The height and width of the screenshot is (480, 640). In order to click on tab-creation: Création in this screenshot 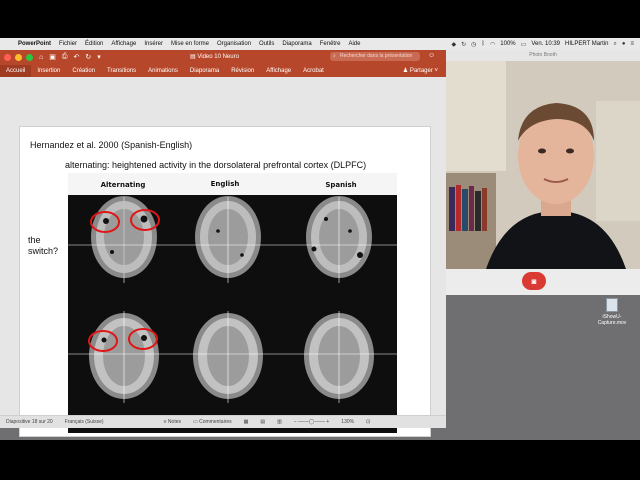, I will do `click(83, 71)`.